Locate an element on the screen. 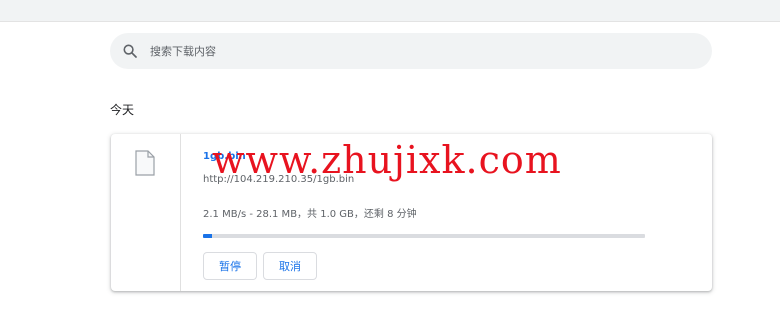 This screenshot has width=780, height=329. download-progress-fill is located at coordinates (207, 236).